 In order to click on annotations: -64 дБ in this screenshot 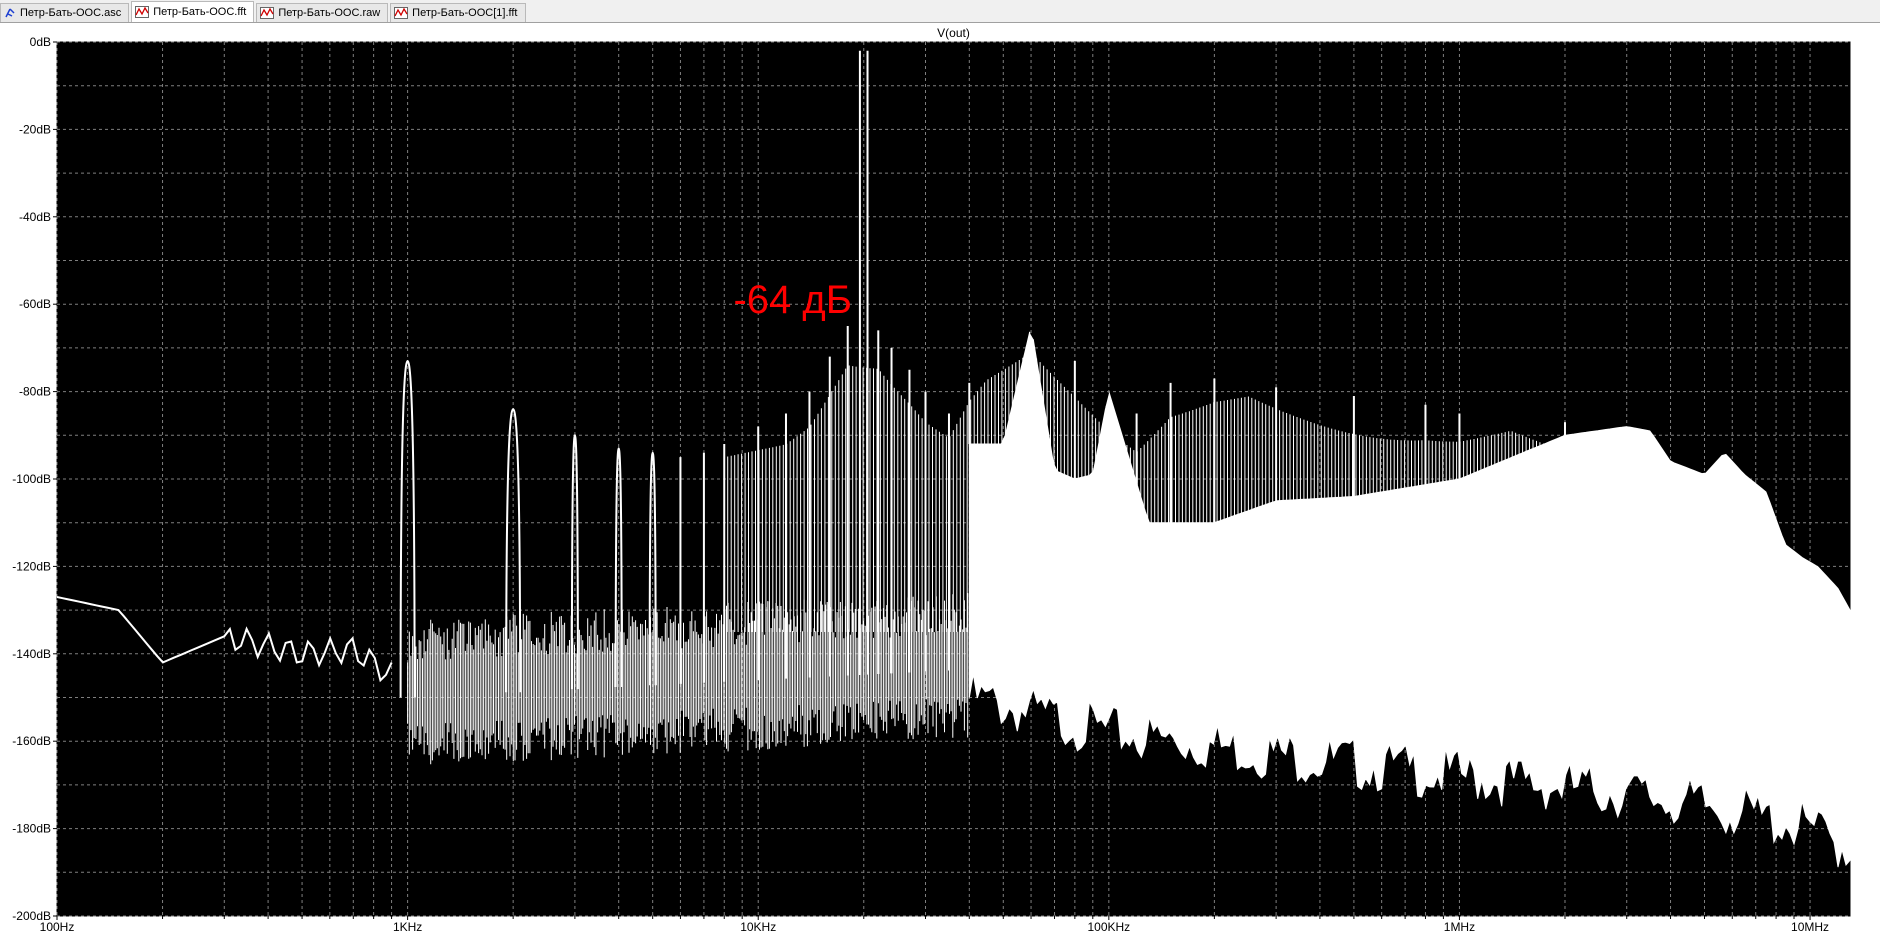, I will do `click(792, 300)`.